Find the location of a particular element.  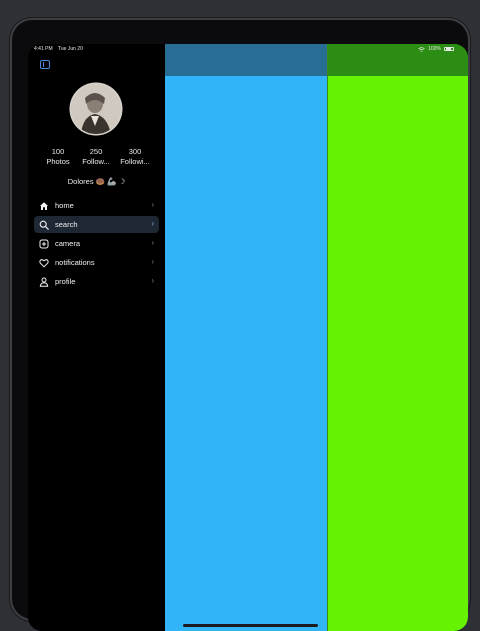

person-icon is located at coordinates (44, 282).